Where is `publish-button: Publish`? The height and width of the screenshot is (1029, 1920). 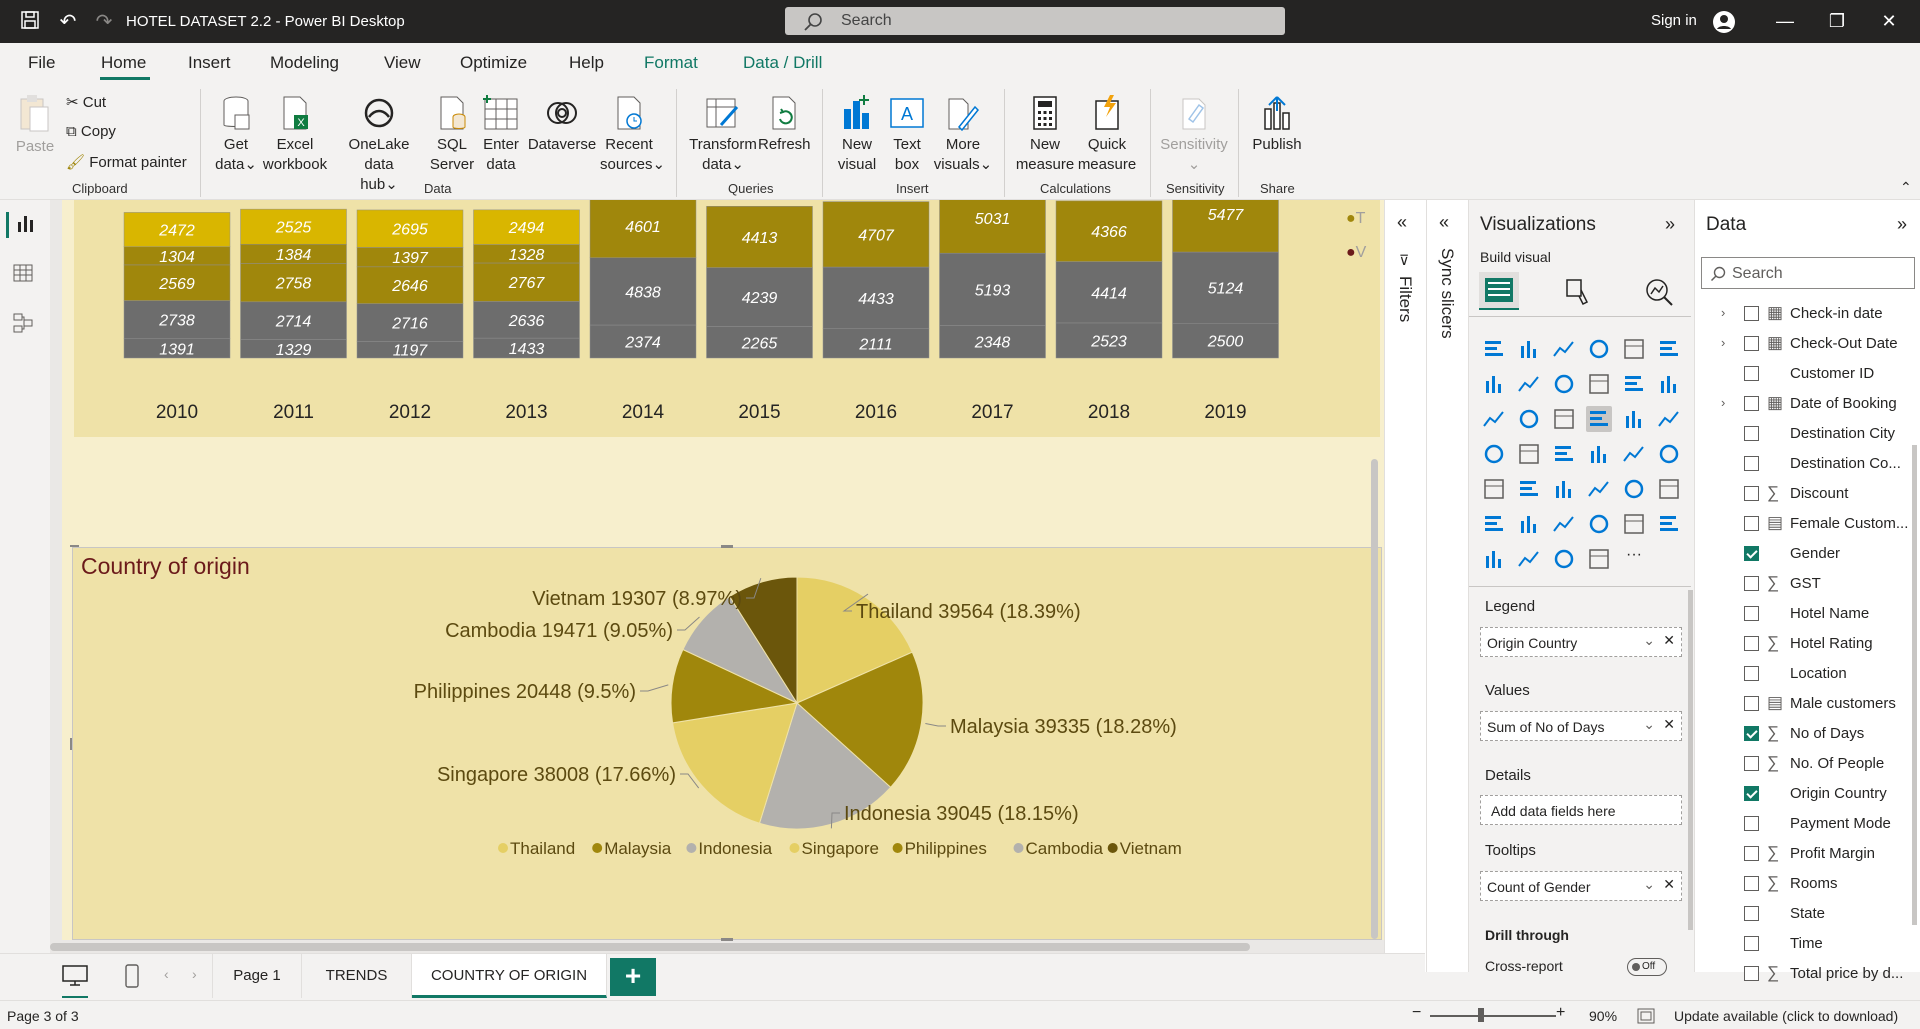 publish-button: Publish is located at coordinates (1277, 125).